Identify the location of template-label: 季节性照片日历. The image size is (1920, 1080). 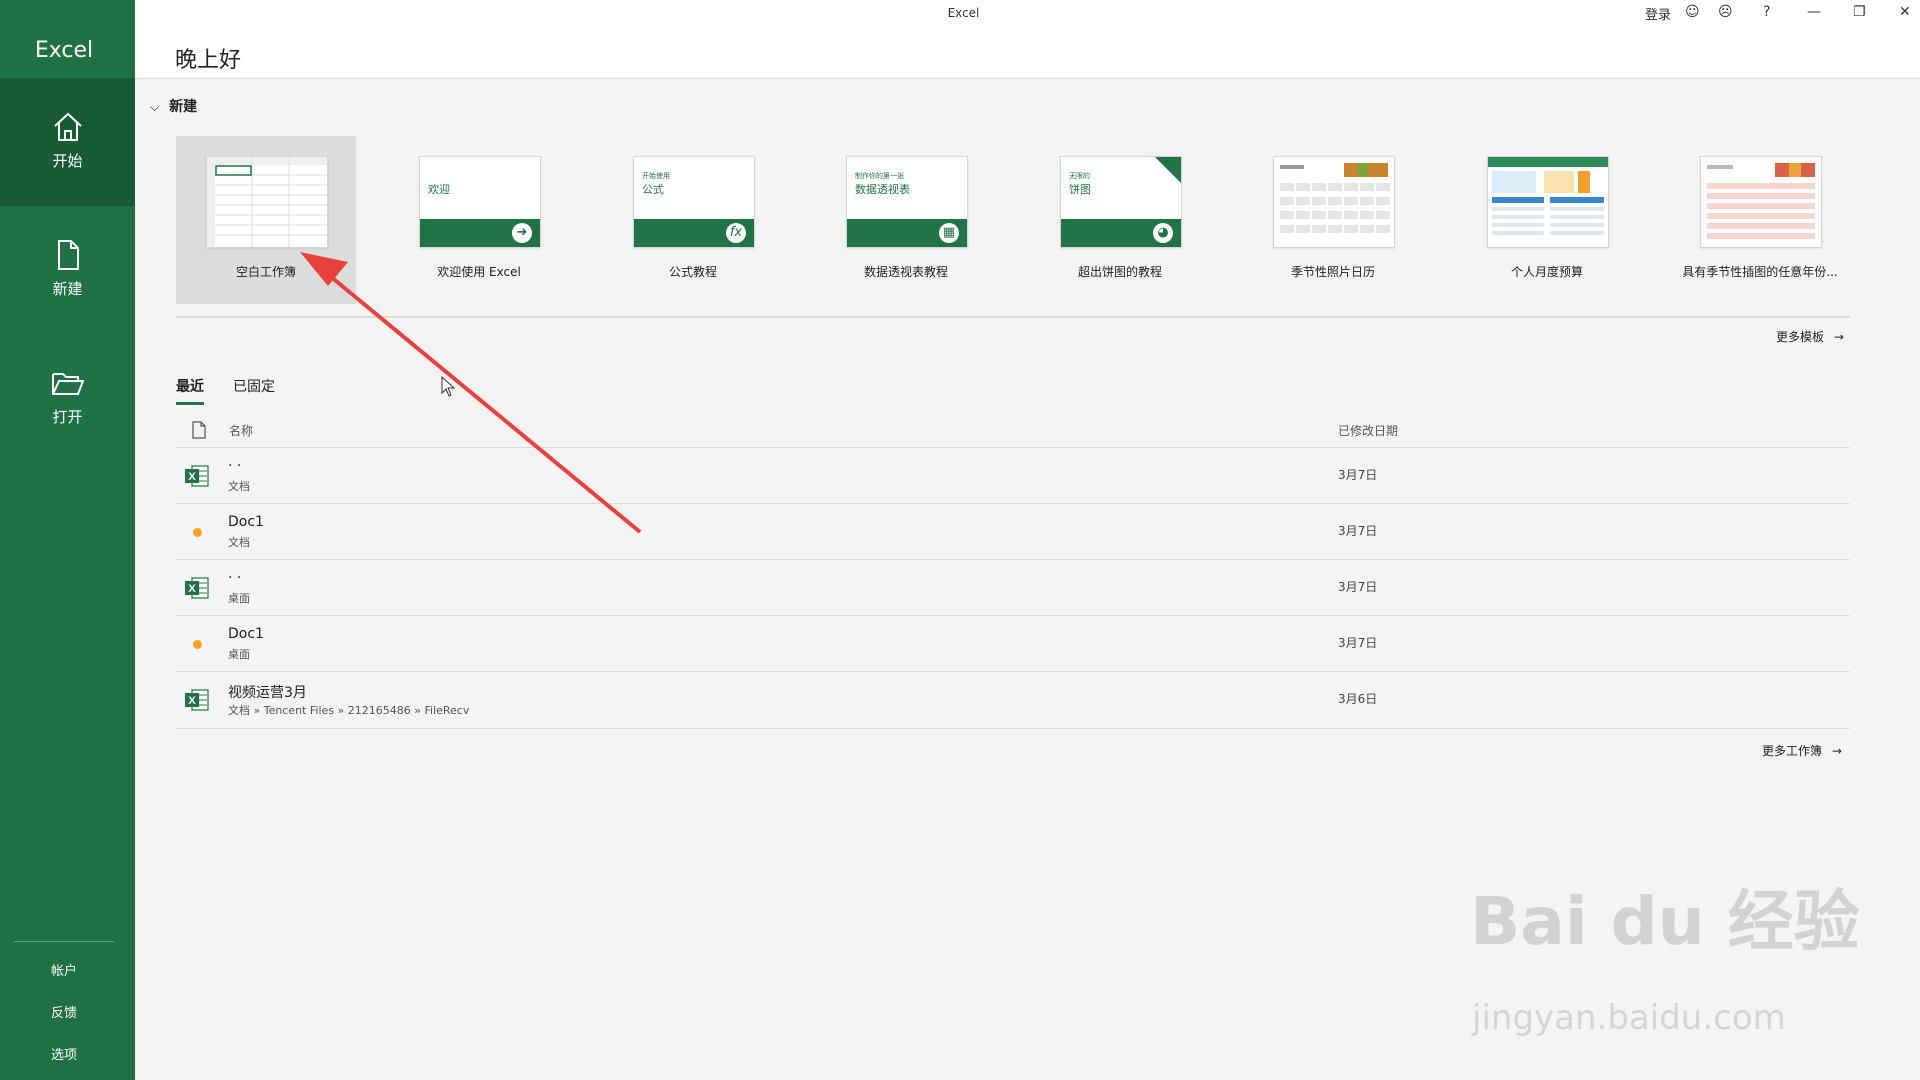
(1332, 272).